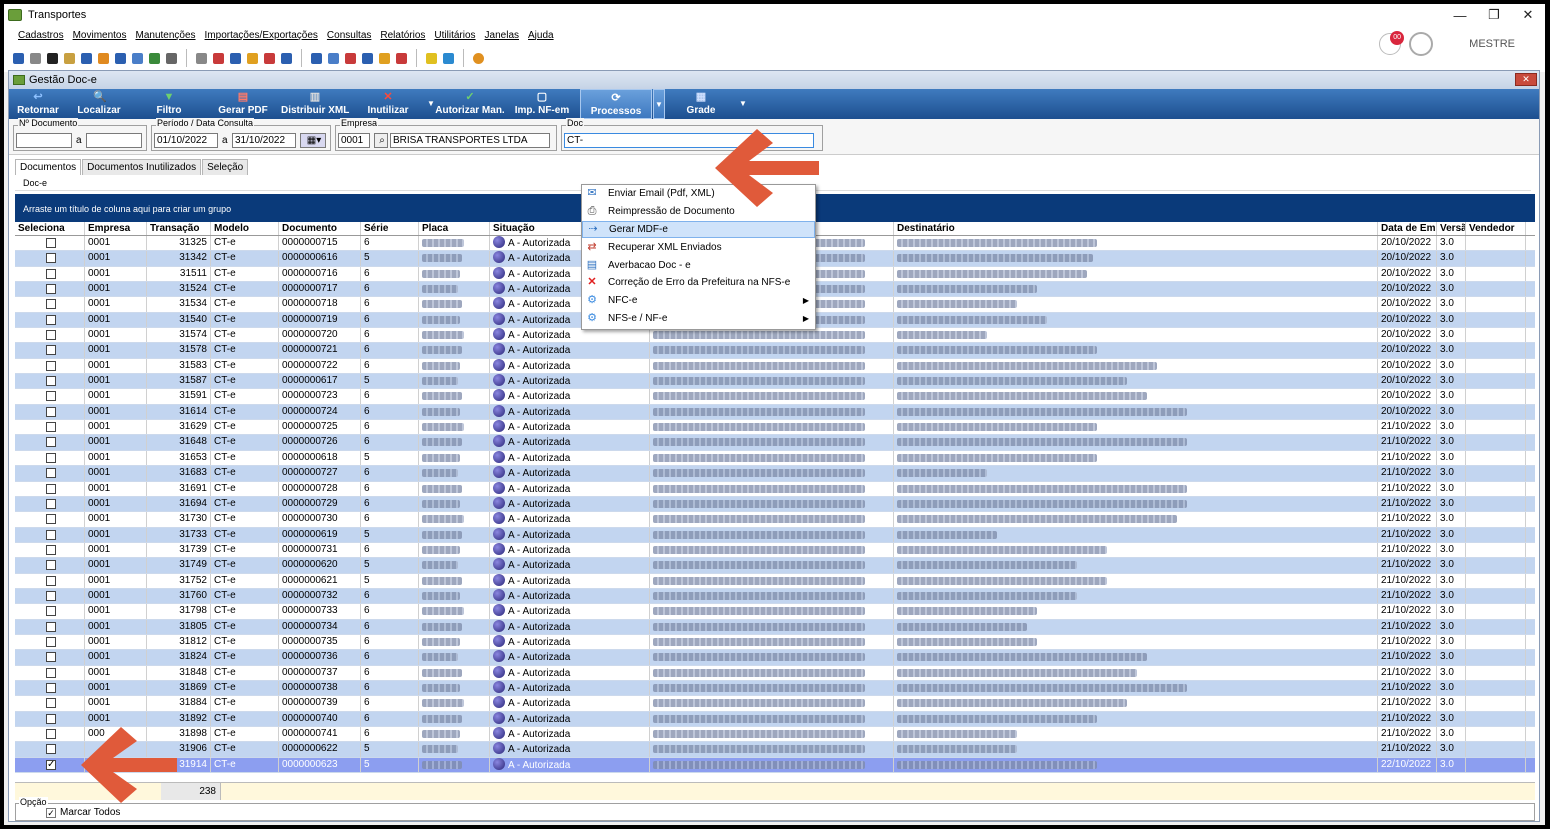  What do you see at coordinates (1136, 228) in the screenshot?
I see `col-destinatario: Destinatário` at bounding box center [1136, 228].